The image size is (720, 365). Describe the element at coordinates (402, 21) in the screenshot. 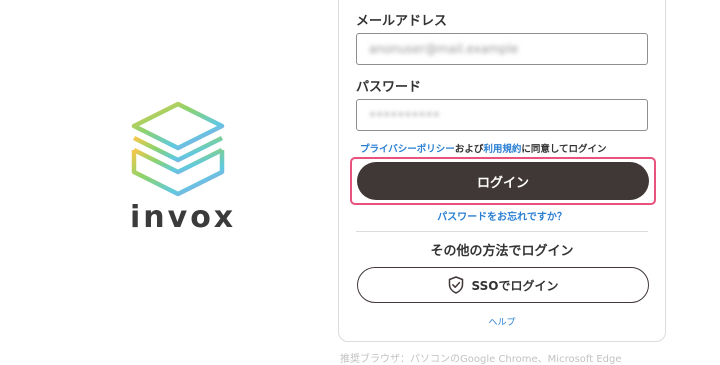

I see `email-label: メールアドレス` at that location.